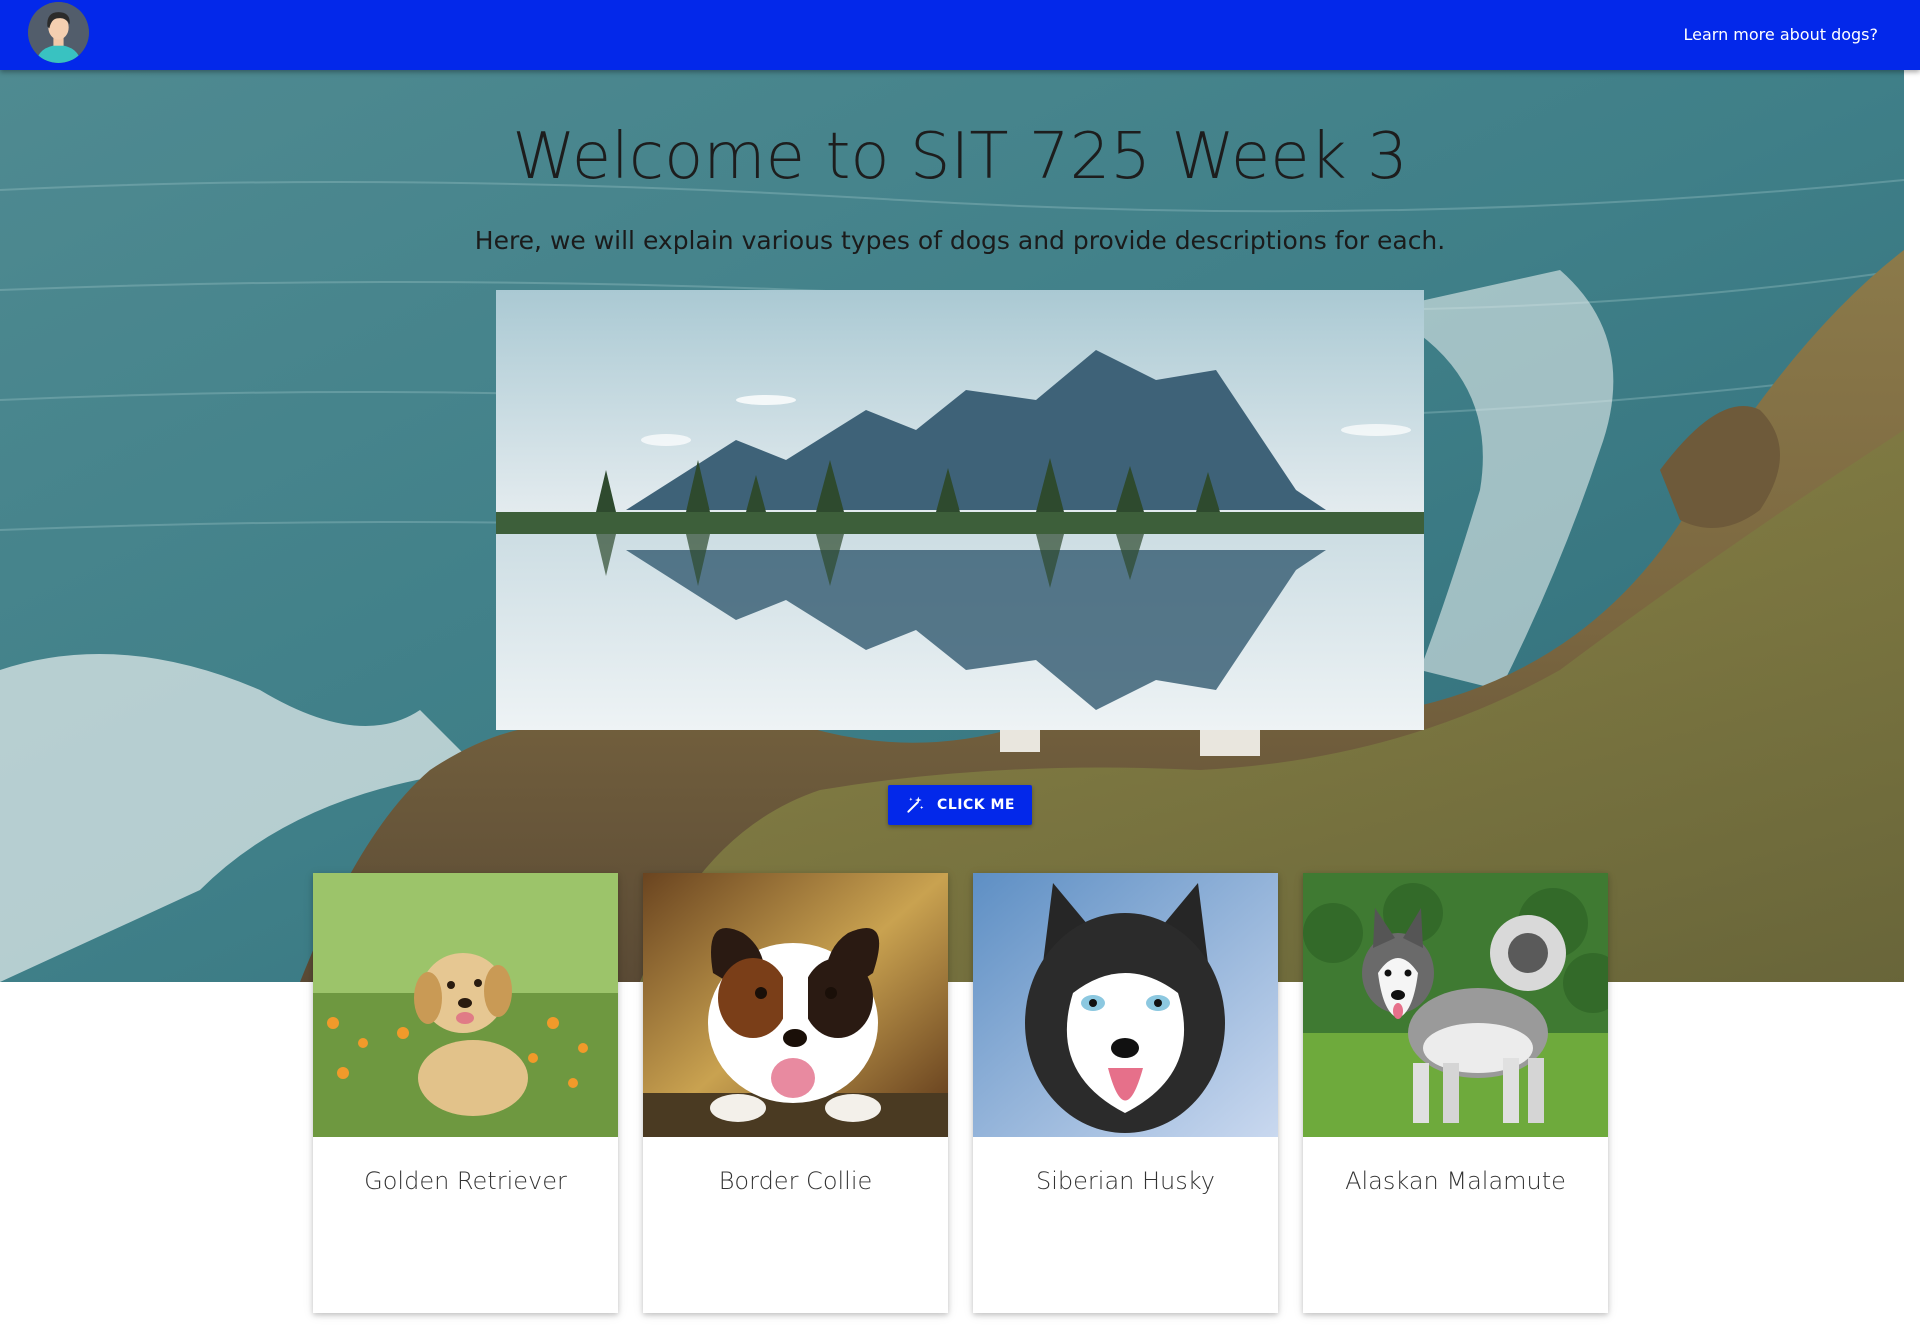  I want to click on dog-card-siberian-husky: Siberian Husky, so click(1125, 1093).